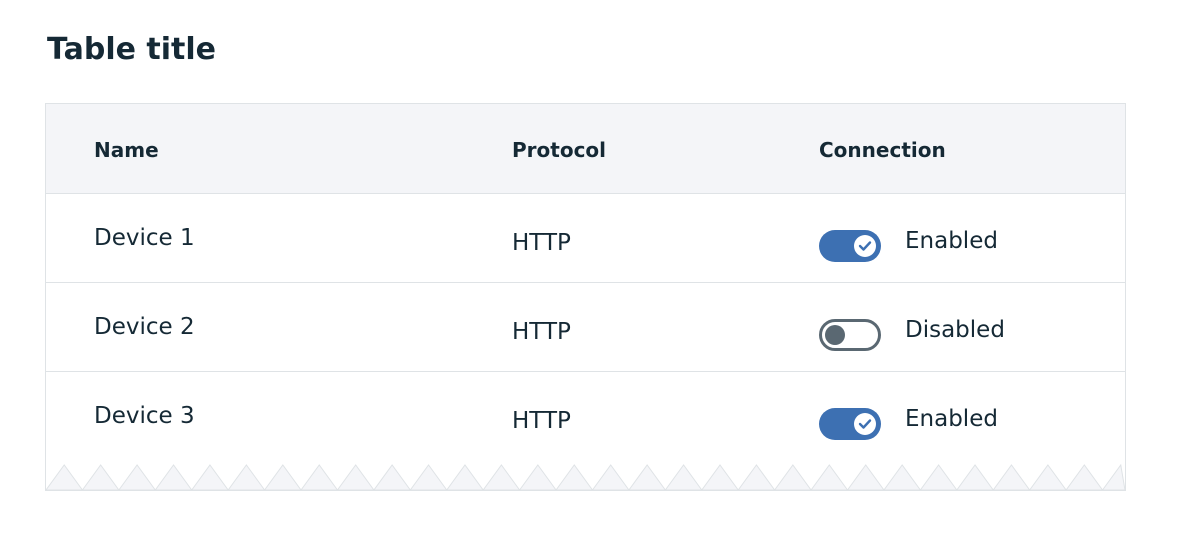  Describe the element at coordinates (585, 238) in the screenshot. I see `table-row: Device 1 HTTP Enabled` at that location.